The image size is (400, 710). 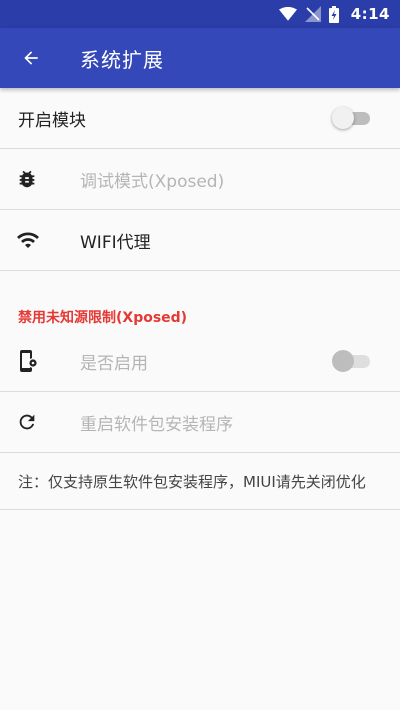 I want to click on unknown-source-enable-row: 是否启用, so click(x=200, y=361).